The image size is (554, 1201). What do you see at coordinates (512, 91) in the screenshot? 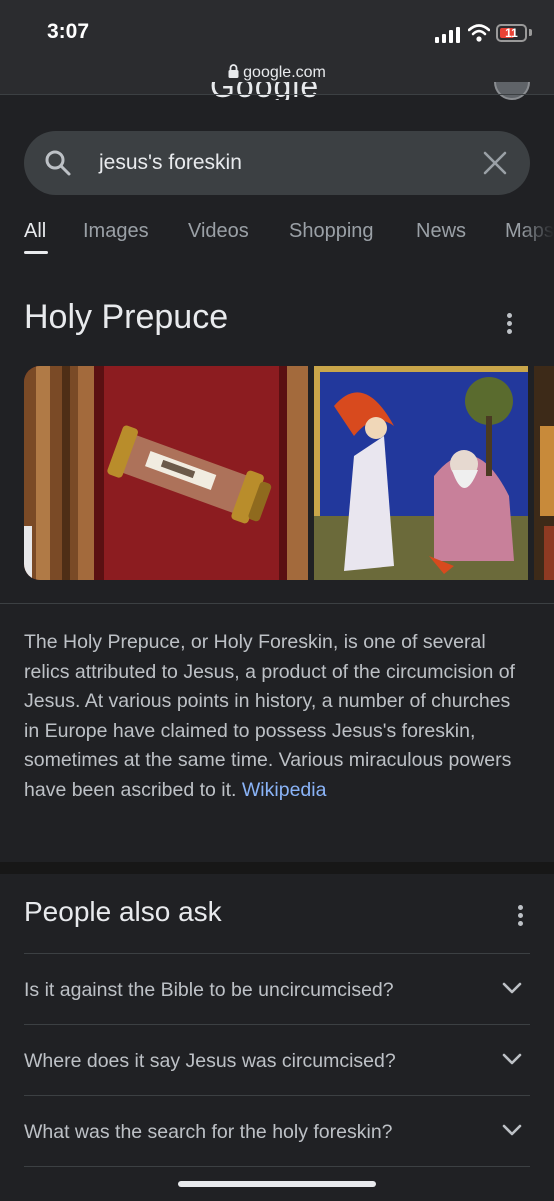
I see `account-avatar` at bounding box center [512, 91].